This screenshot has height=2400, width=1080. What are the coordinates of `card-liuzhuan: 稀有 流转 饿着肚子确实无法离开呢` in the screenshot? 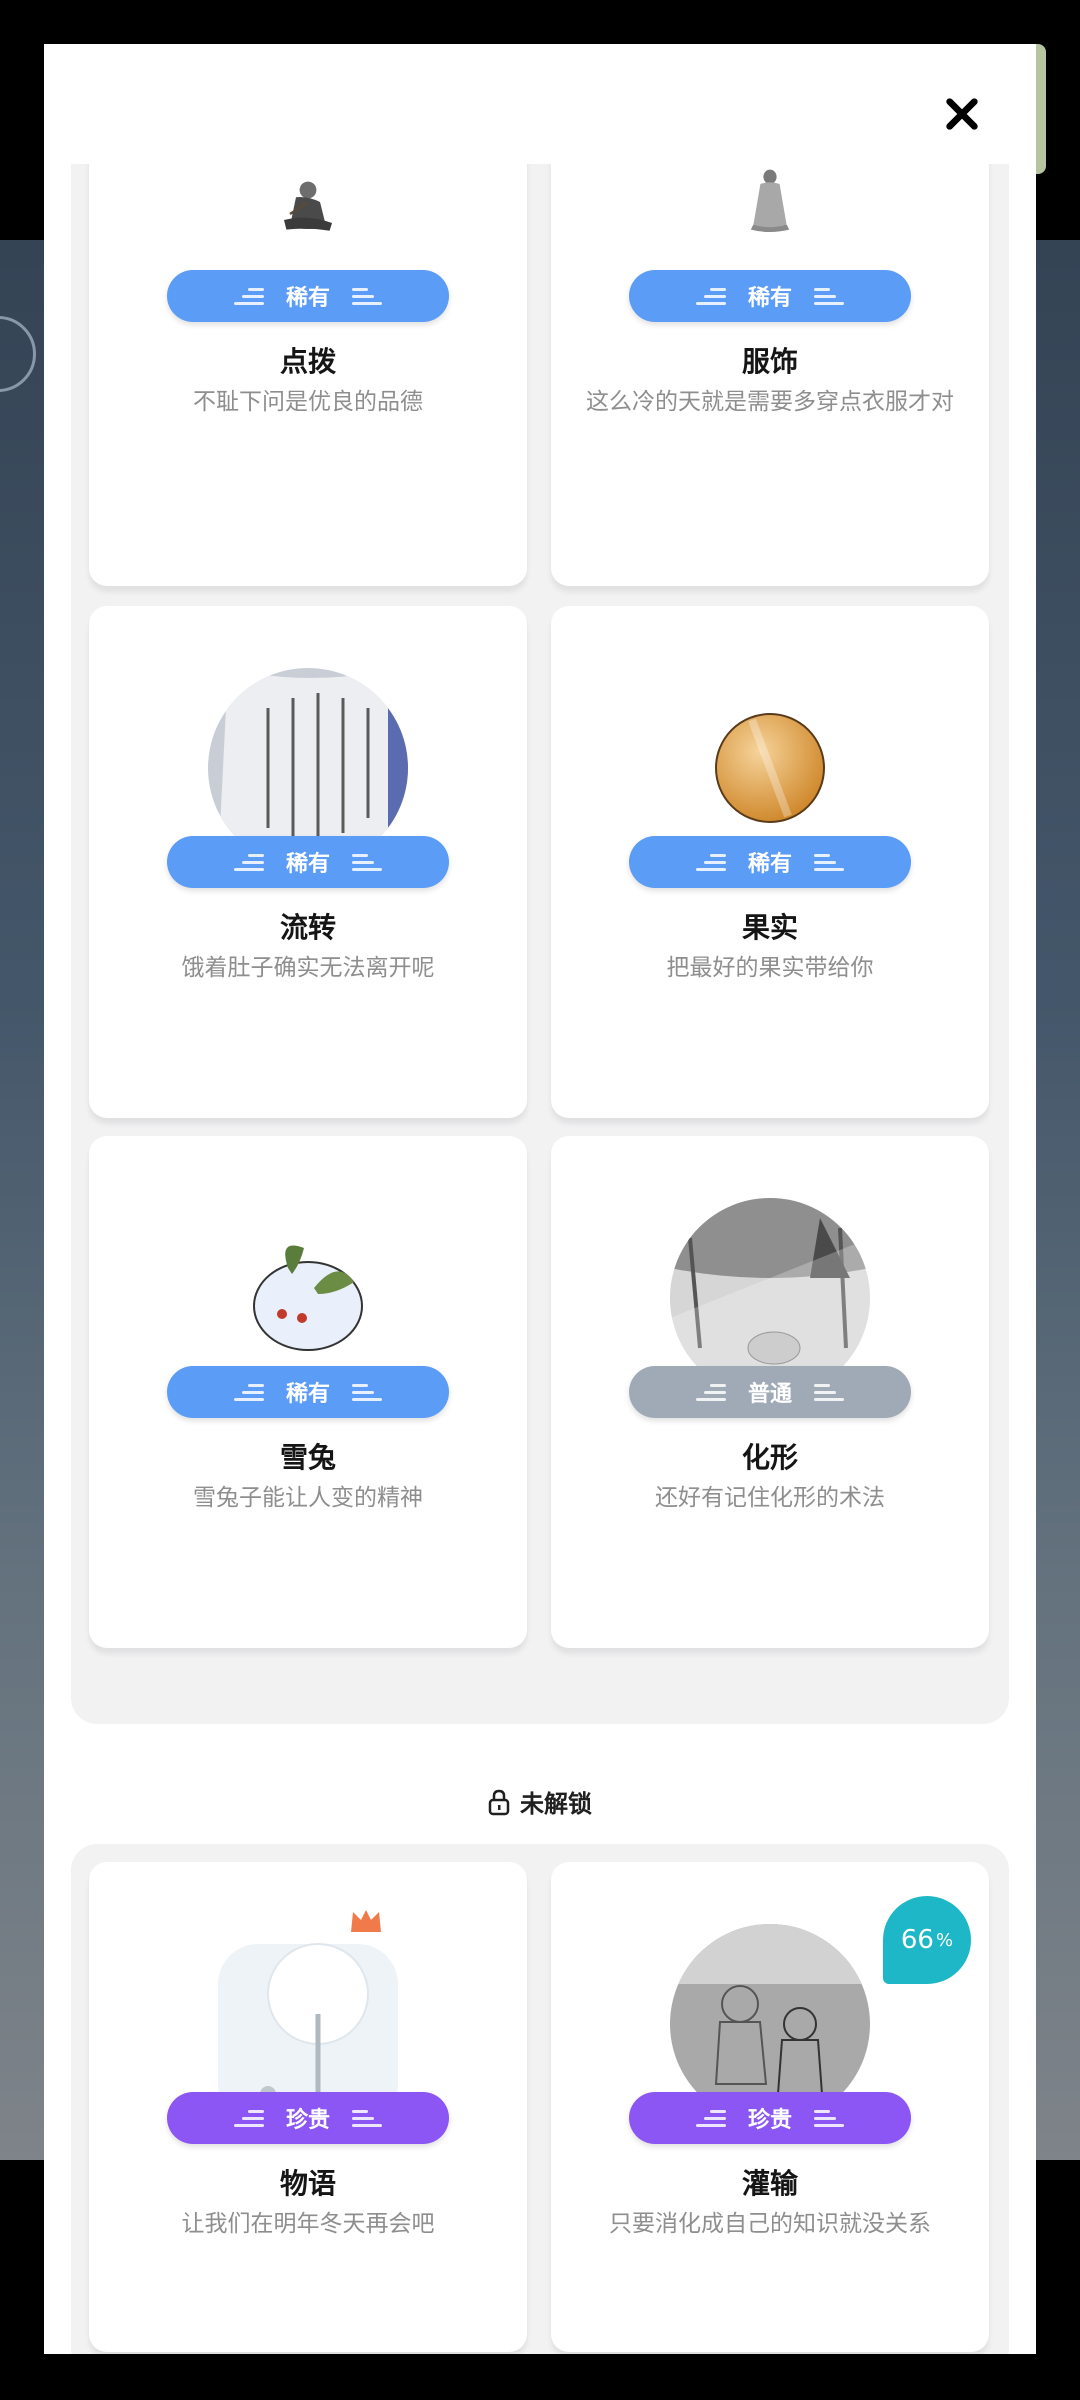 It's located at (308, 862).